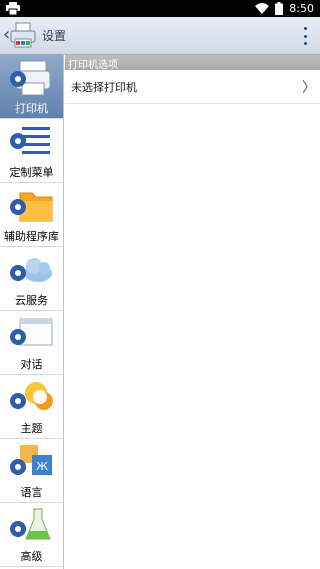 The width and height of the screenshot is (320, 569). I want to click on sidebar-item-label: 对话, so click(31, 364).